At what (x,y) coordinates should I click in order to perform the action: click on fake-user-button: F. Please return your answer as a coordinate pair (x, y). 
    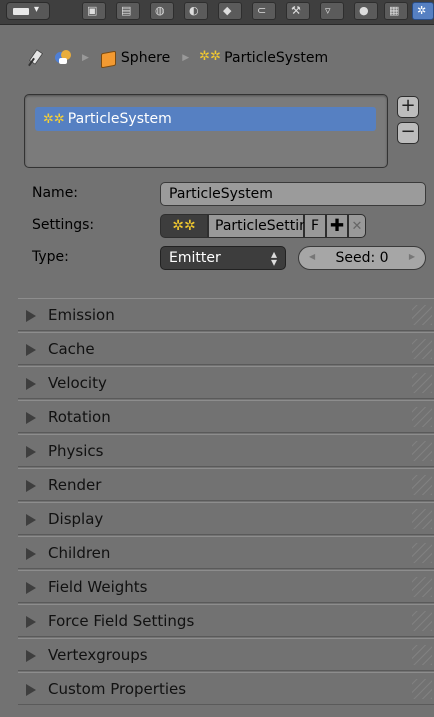
    Looking at the image, I should click on (315, 226).